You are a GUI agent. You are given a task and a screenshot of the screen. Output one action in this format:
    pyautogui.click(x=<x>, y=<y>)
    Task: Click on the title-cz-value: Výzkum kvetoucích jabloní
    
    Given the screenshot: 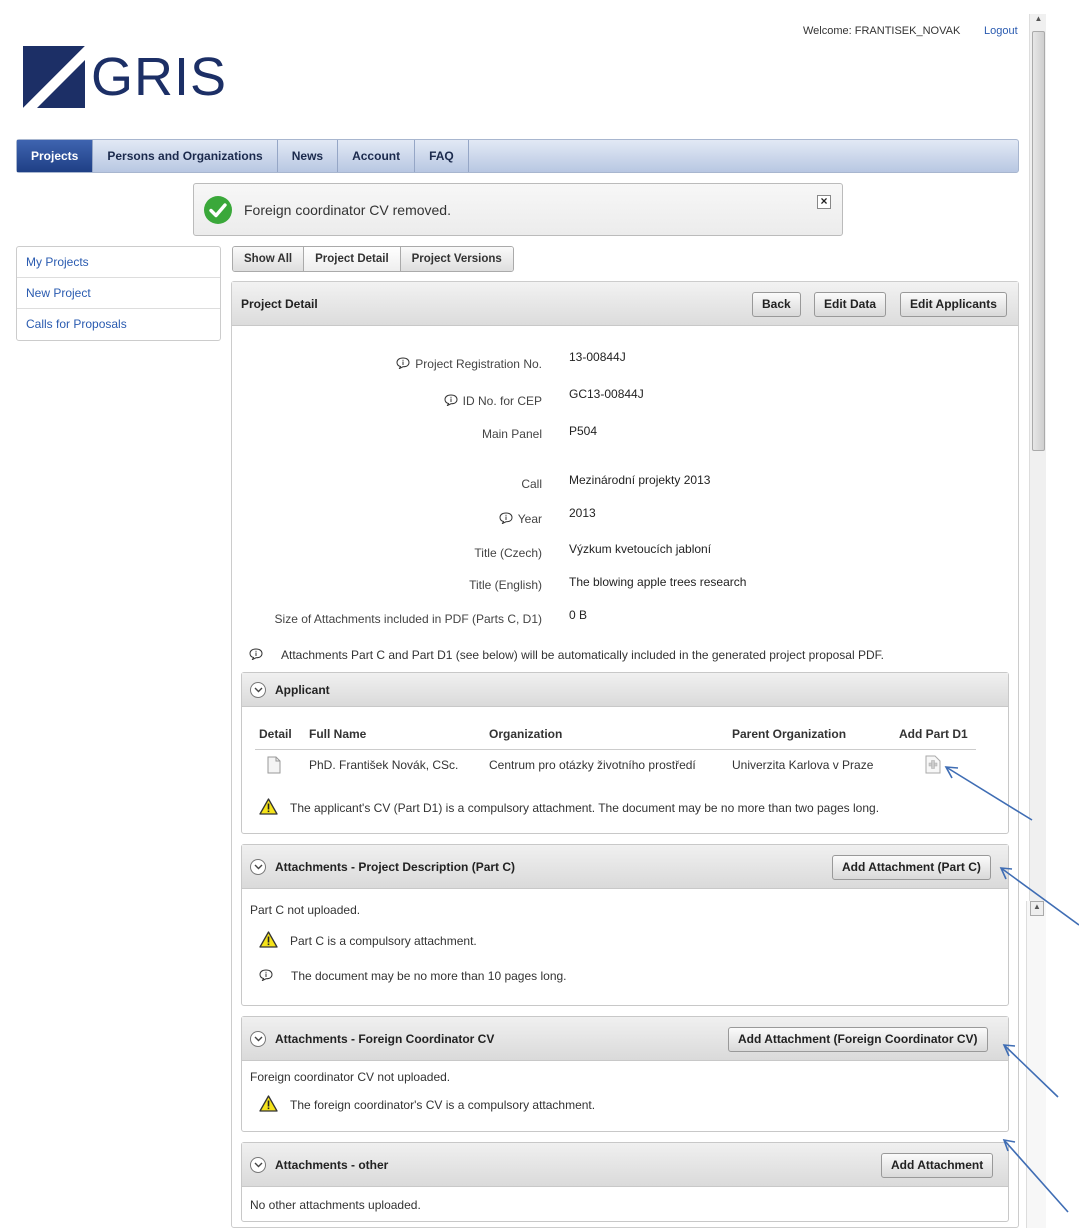 What is the action you would take?
    pyautogui.click(x=640, y=549)
    